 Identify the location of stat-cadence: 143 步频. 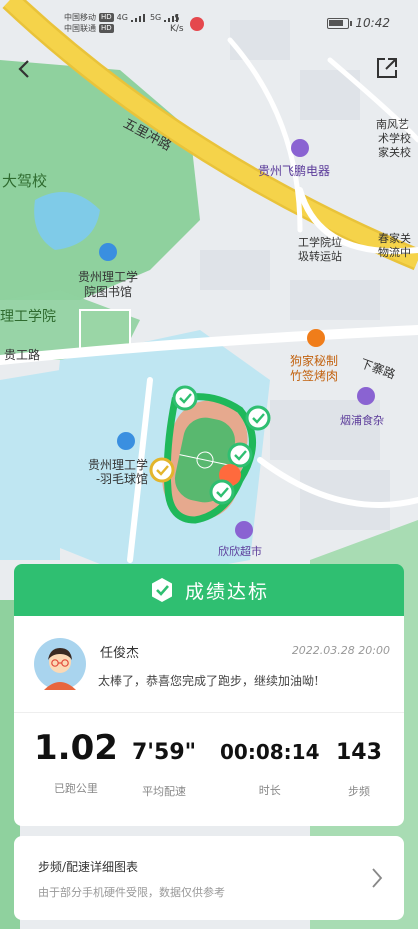
(359, 769).